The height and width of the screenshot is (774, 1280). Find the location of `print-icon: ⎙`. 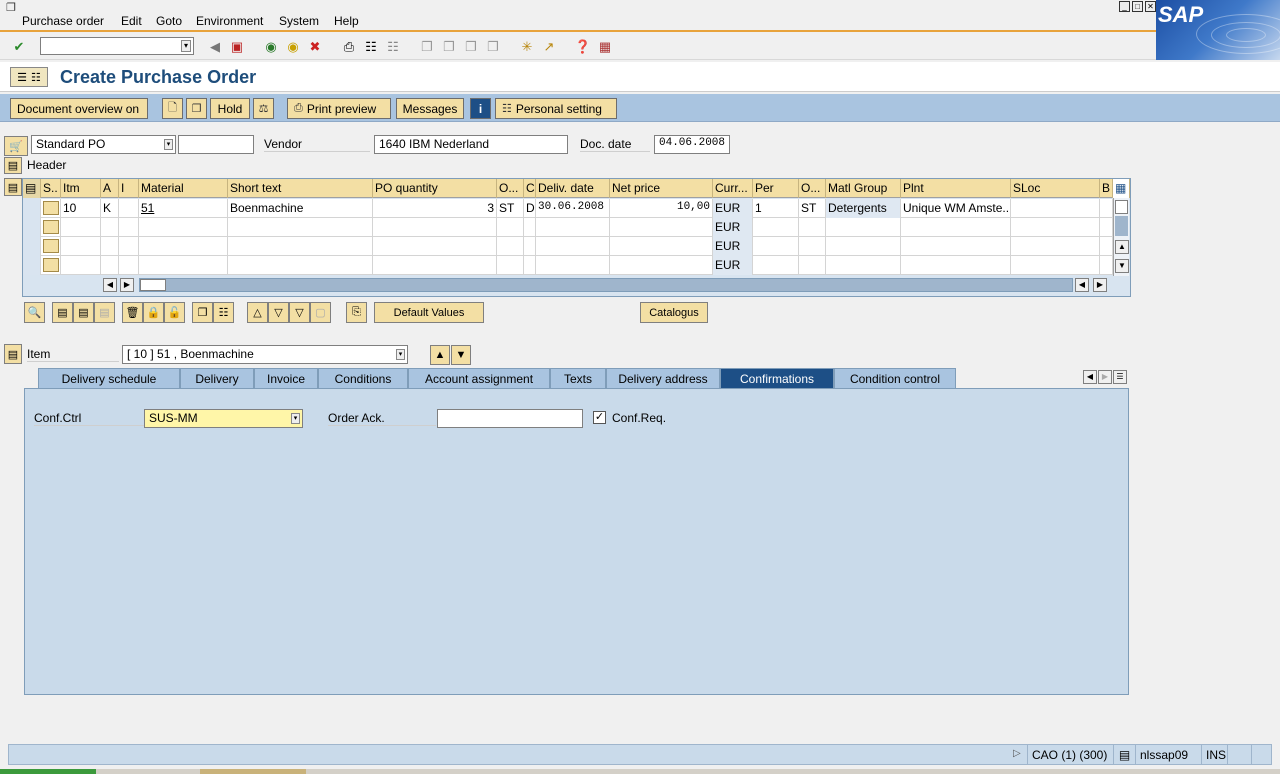

print-icon: ⎙ is located at coordinates (349, 47).